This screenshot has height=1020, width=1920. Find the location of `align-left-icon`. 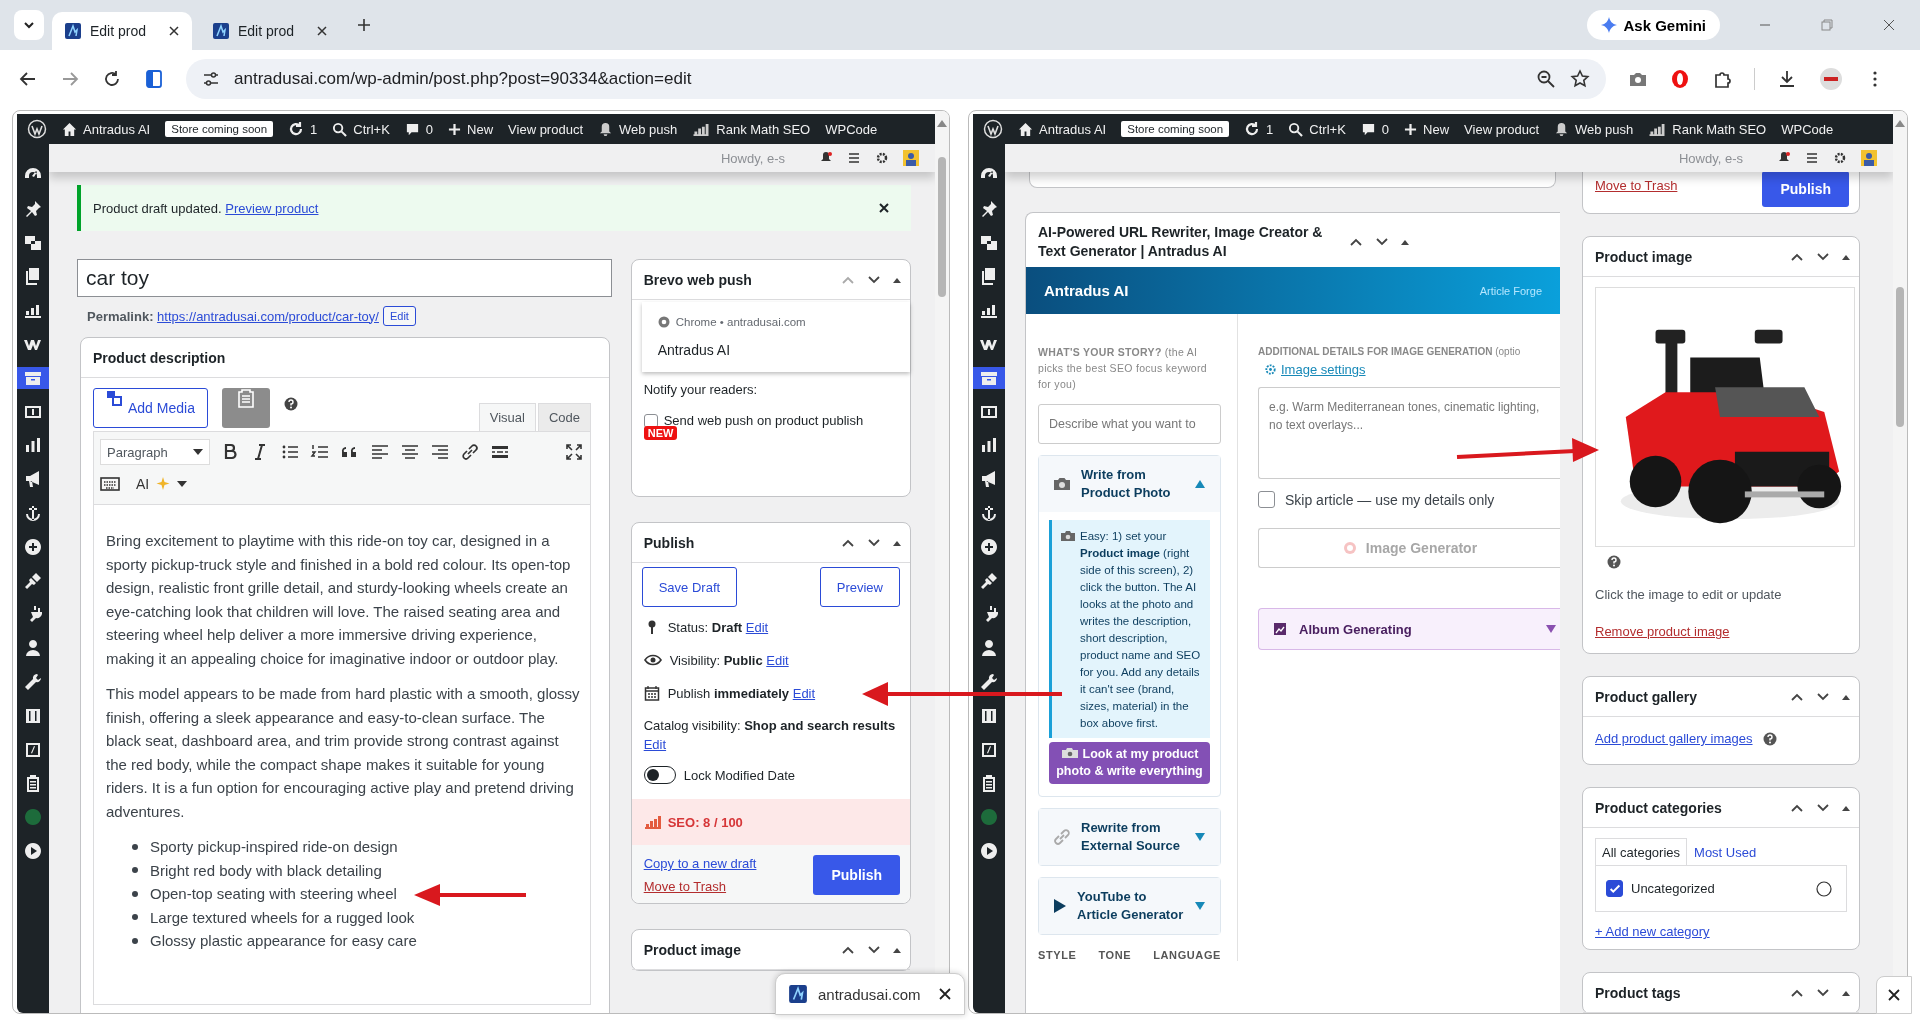

align-left-icon is located at coordinates (380, 452).